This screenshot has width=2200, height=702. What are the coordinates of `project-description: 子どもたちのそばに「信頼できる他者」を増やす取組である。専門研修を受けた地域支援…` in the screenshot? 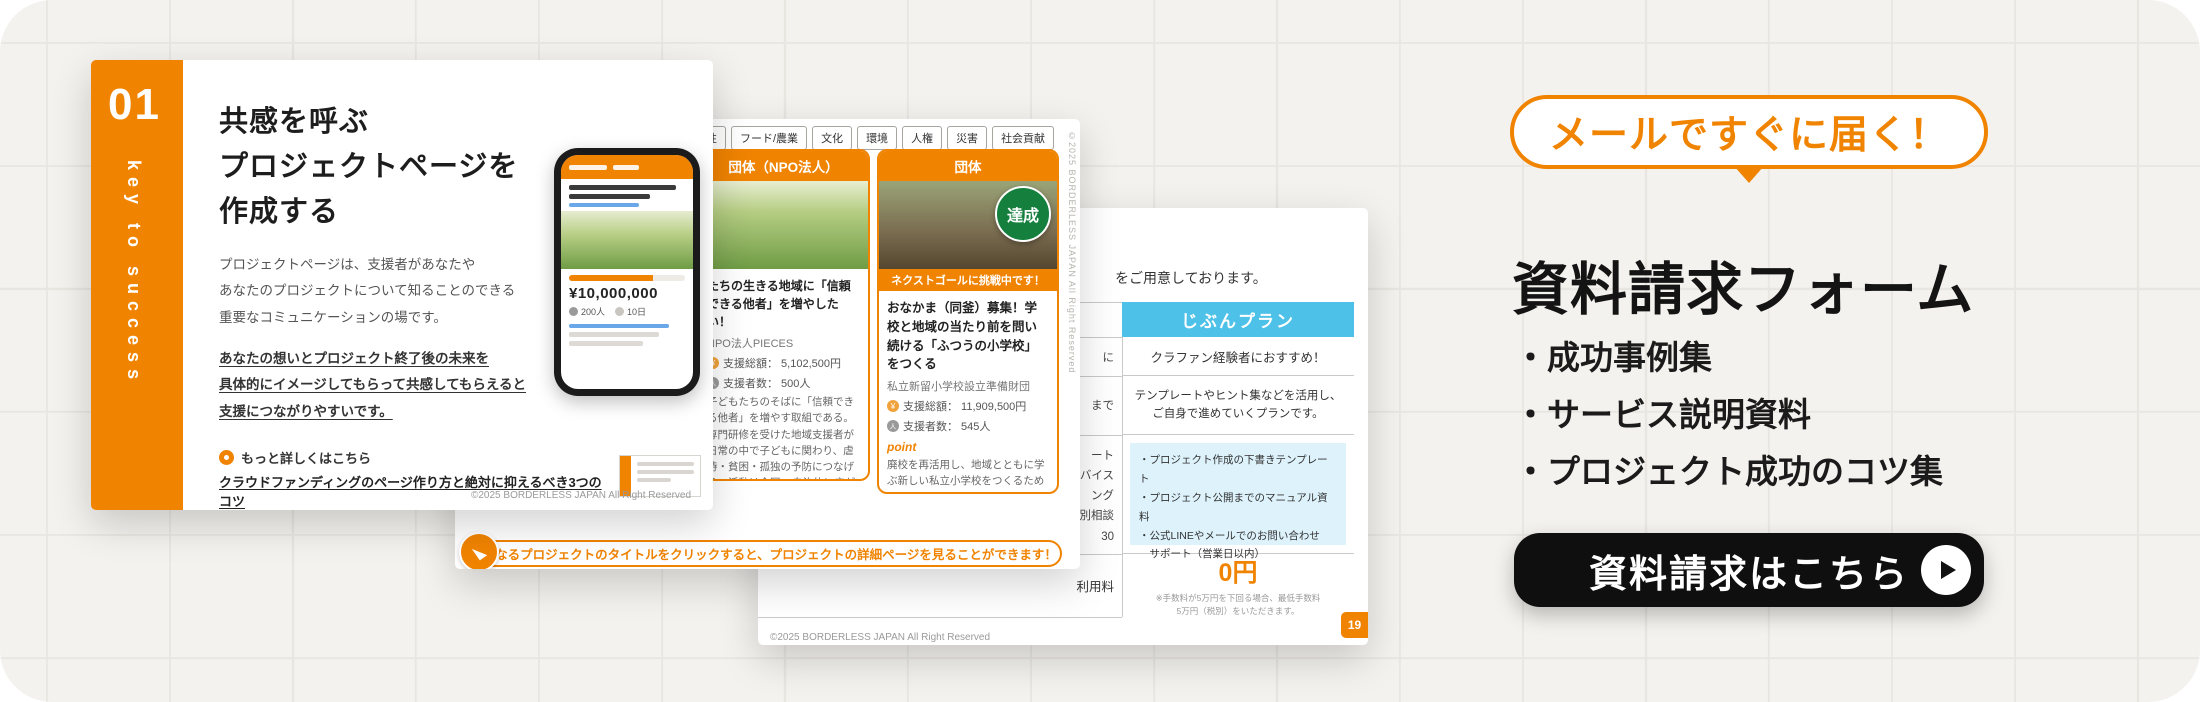 It's located at (781, 437).